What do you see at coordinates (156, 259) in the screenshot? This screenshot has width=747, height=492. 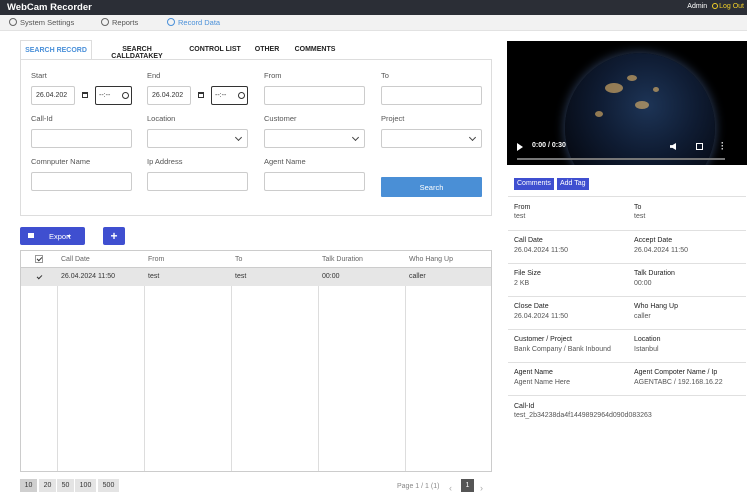 I see `column-from: From` at bounding box center [156, 259].